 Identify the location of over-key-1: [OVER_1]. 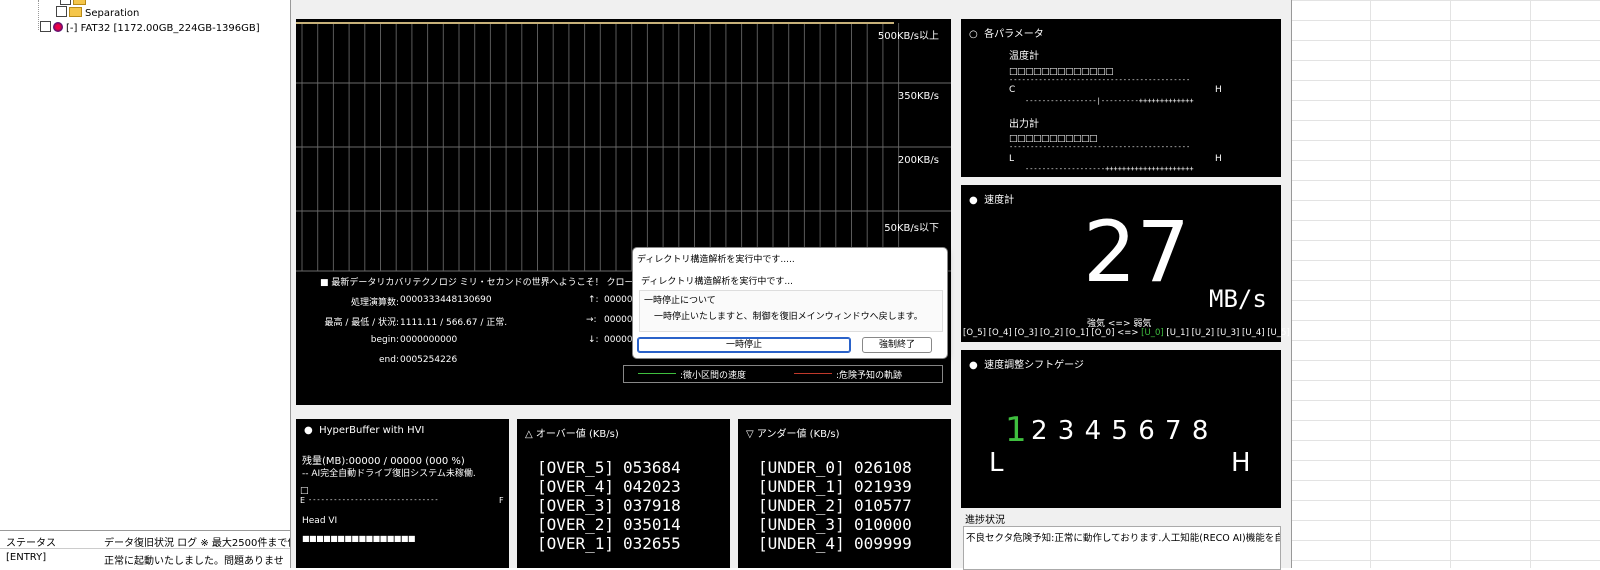
(576, 543).